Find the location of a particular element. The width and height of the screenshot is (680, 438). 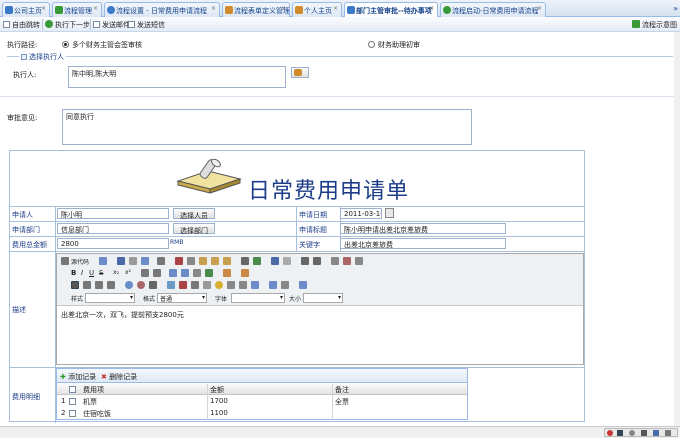

format-select: 普通 is located at coordinates (182, 298).